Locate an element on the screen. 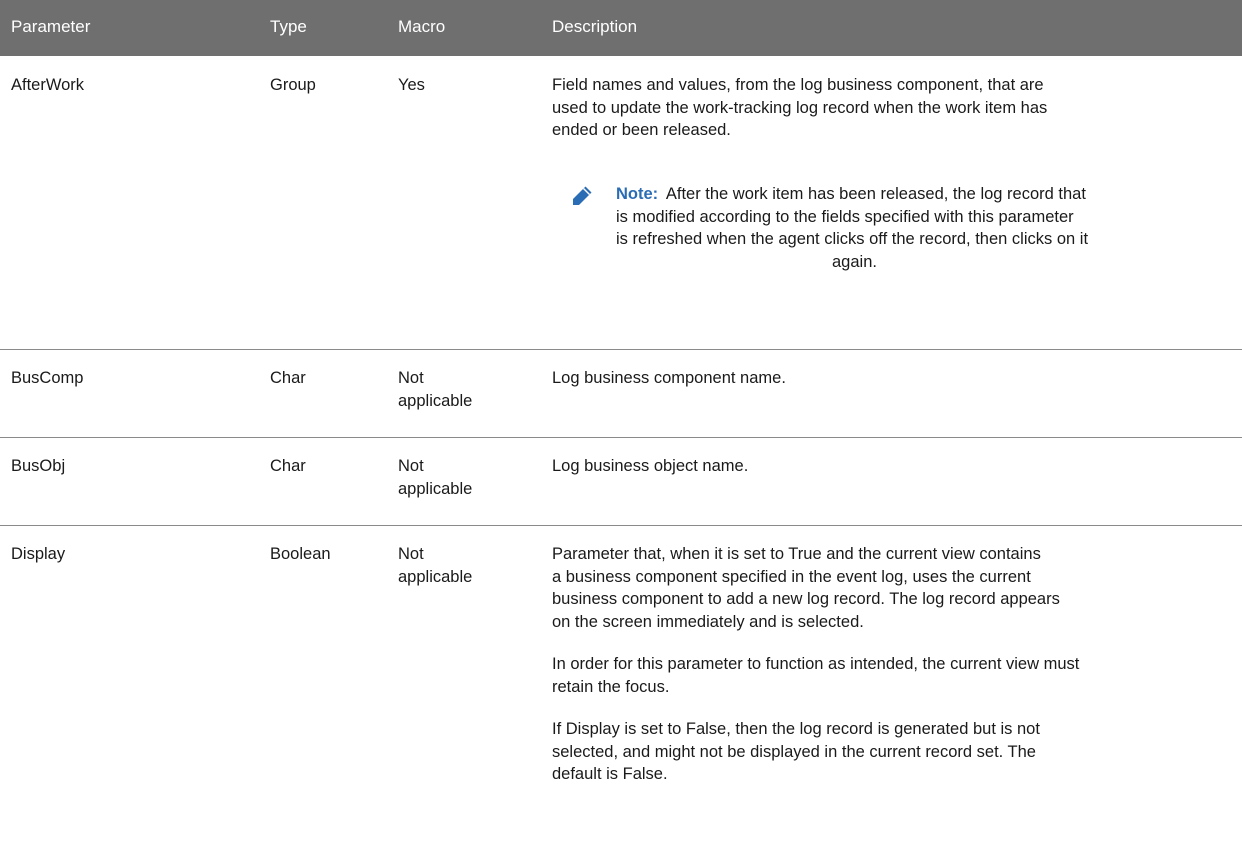 Image resolution: width=1242 pixels, height=844 pixels. description-line: default is False. is located at coordinates (610, 774).